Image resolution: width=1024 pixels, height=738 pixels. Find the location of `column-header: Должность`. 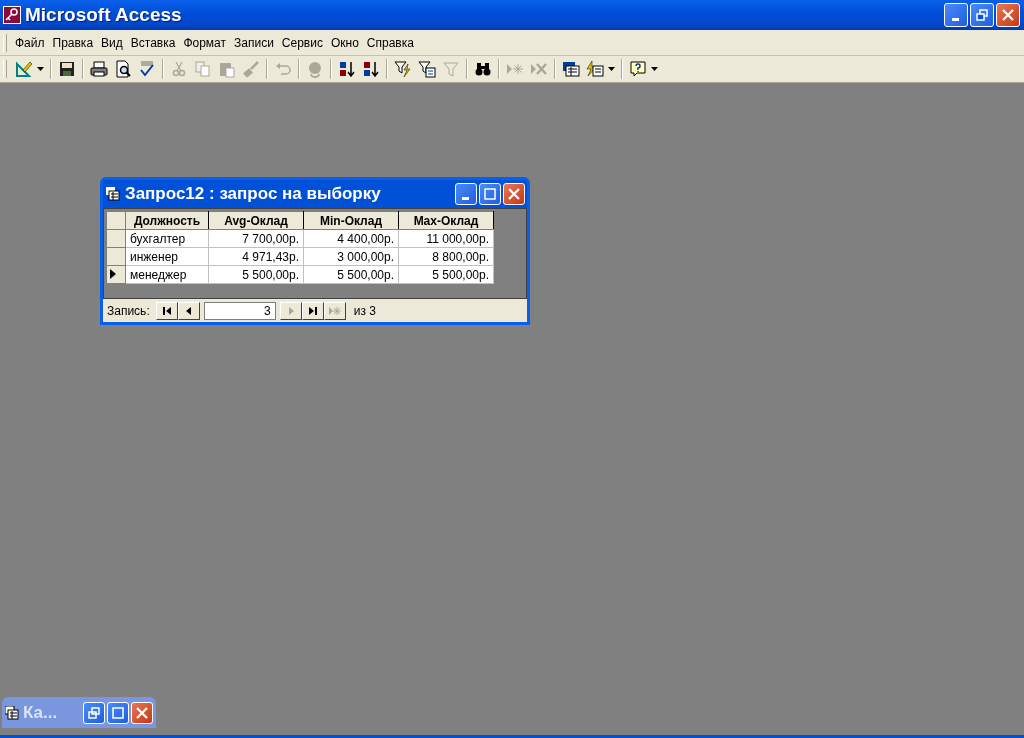

column-header: Должность is located at coordinates (167, 220).